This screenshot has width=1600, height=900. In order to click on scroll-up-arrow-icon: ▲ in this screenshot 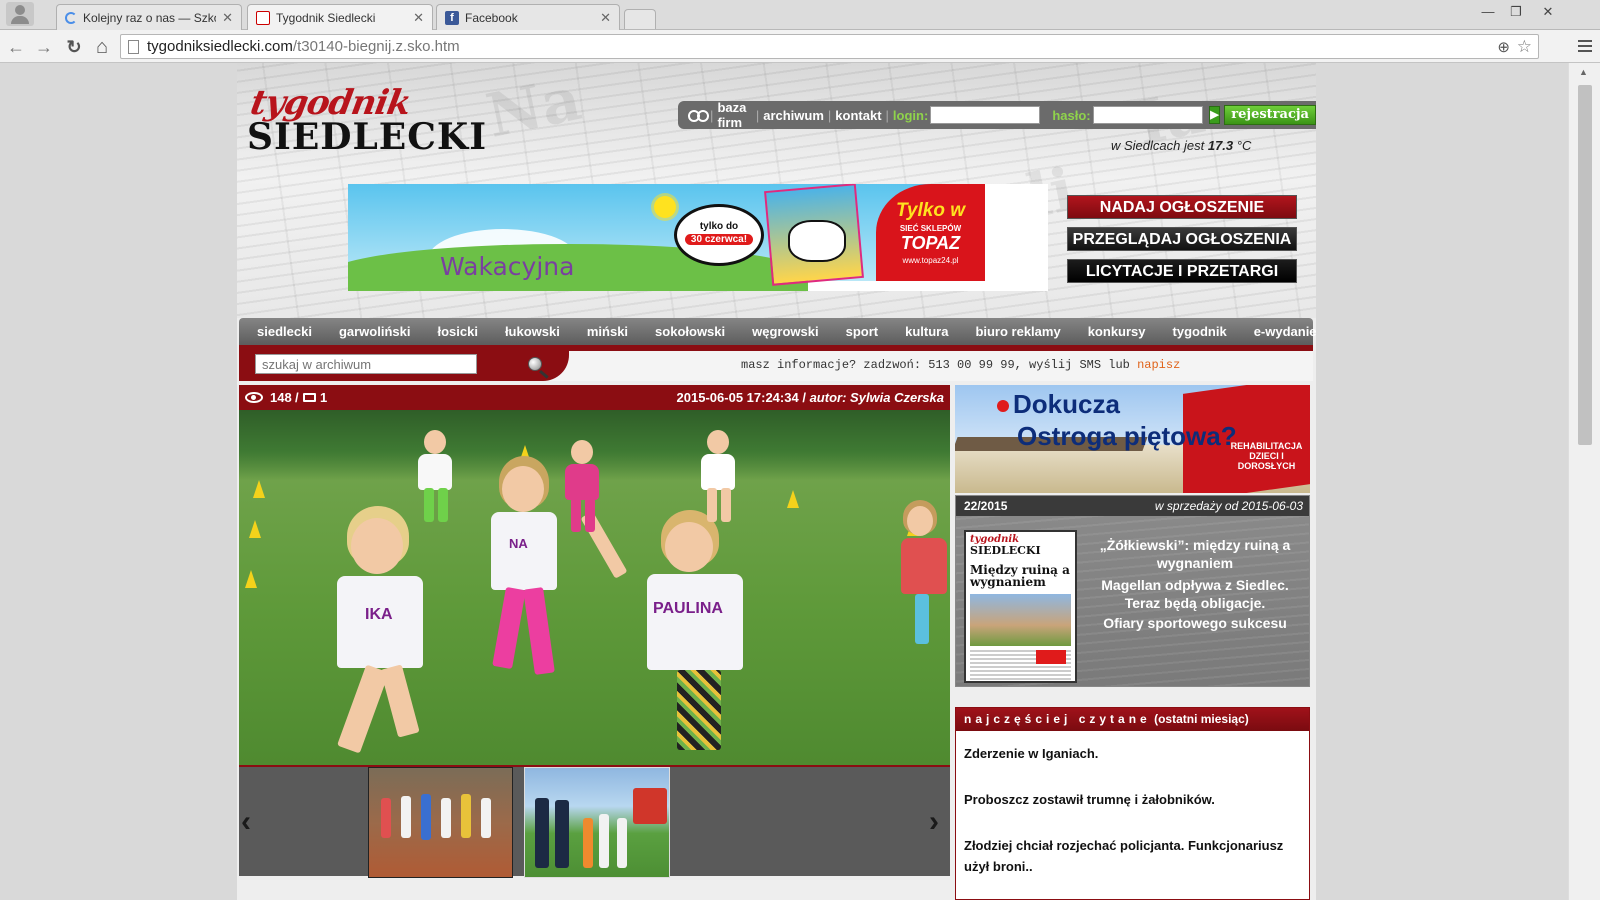, I will do `click(1583, 72)`.